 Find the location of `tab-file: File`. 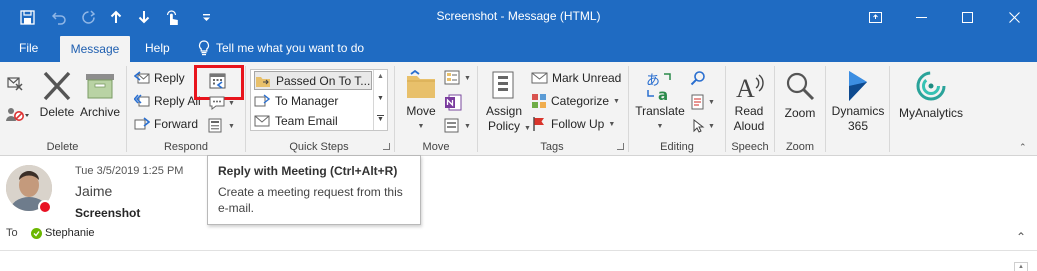

tab-file: File is located at coordinates (28, 48).